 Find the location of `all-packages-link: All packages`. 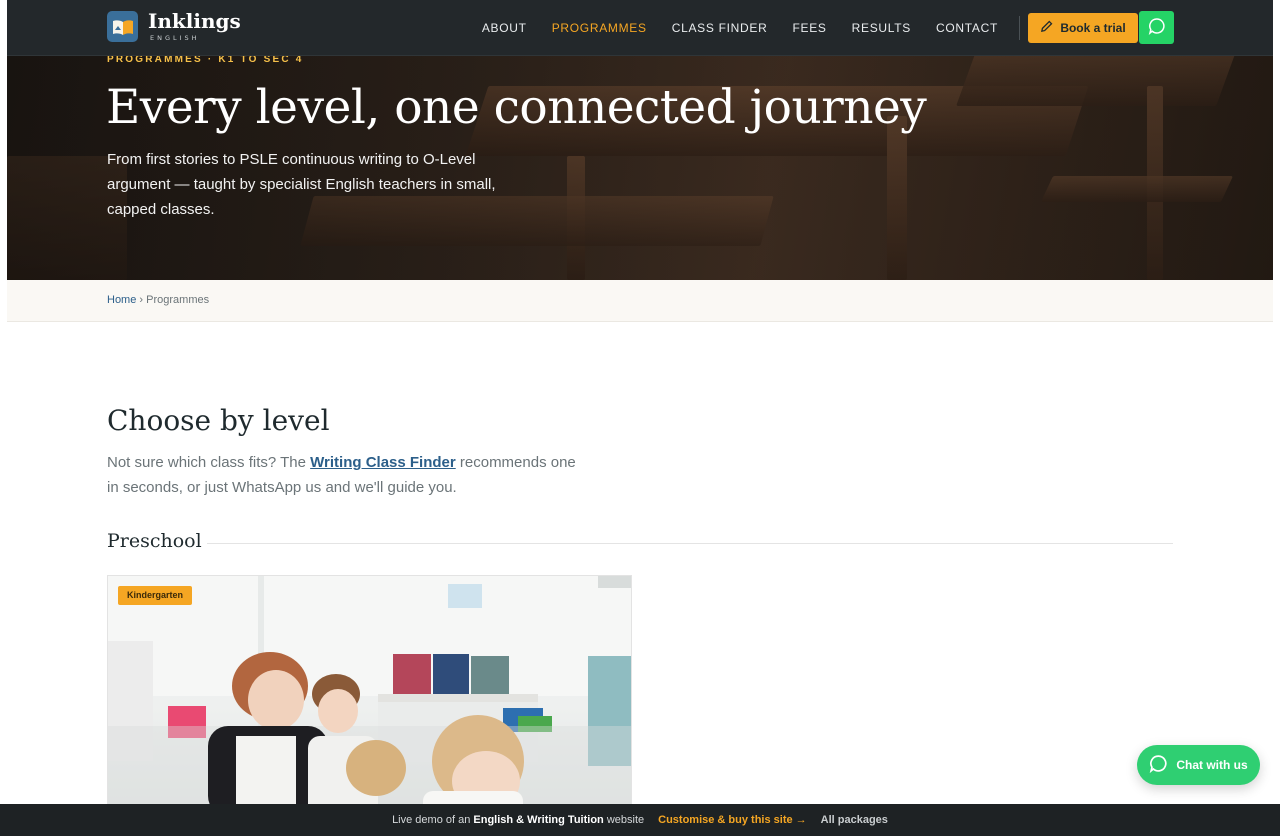

all-packages-link: All packages is located at coordinates (854, 820).